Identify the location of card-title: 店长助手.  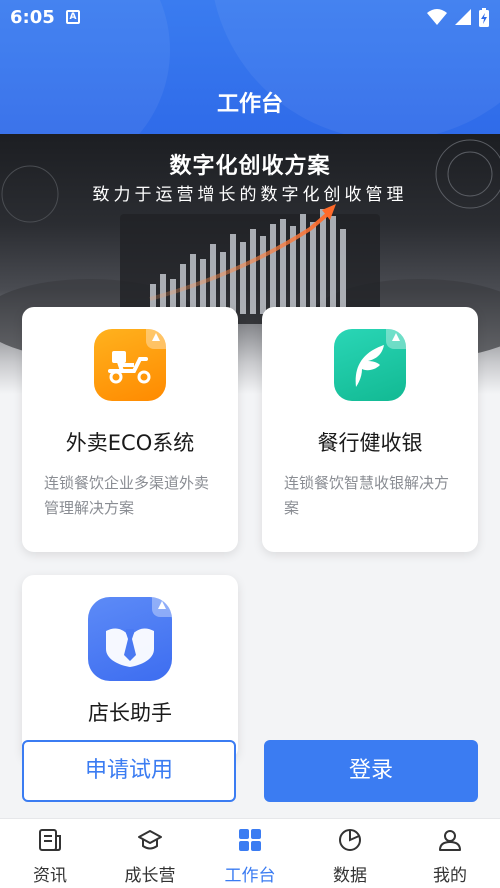
(130, 713).